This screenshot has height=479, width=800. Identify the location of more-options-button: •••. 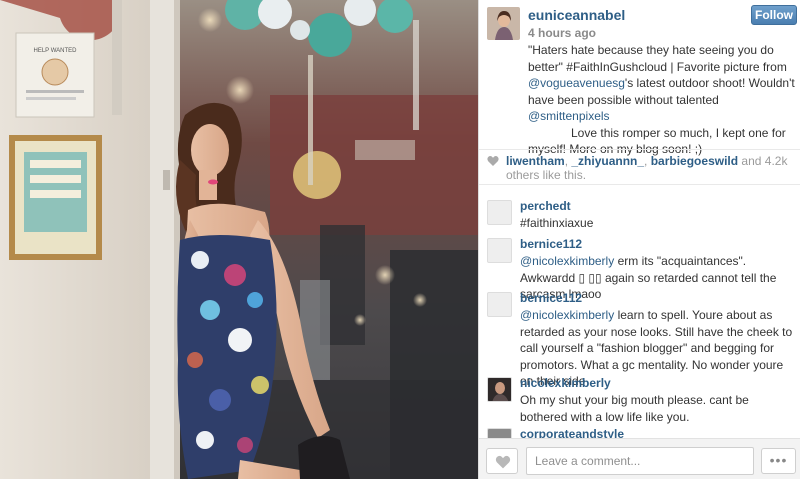
(778, 461).